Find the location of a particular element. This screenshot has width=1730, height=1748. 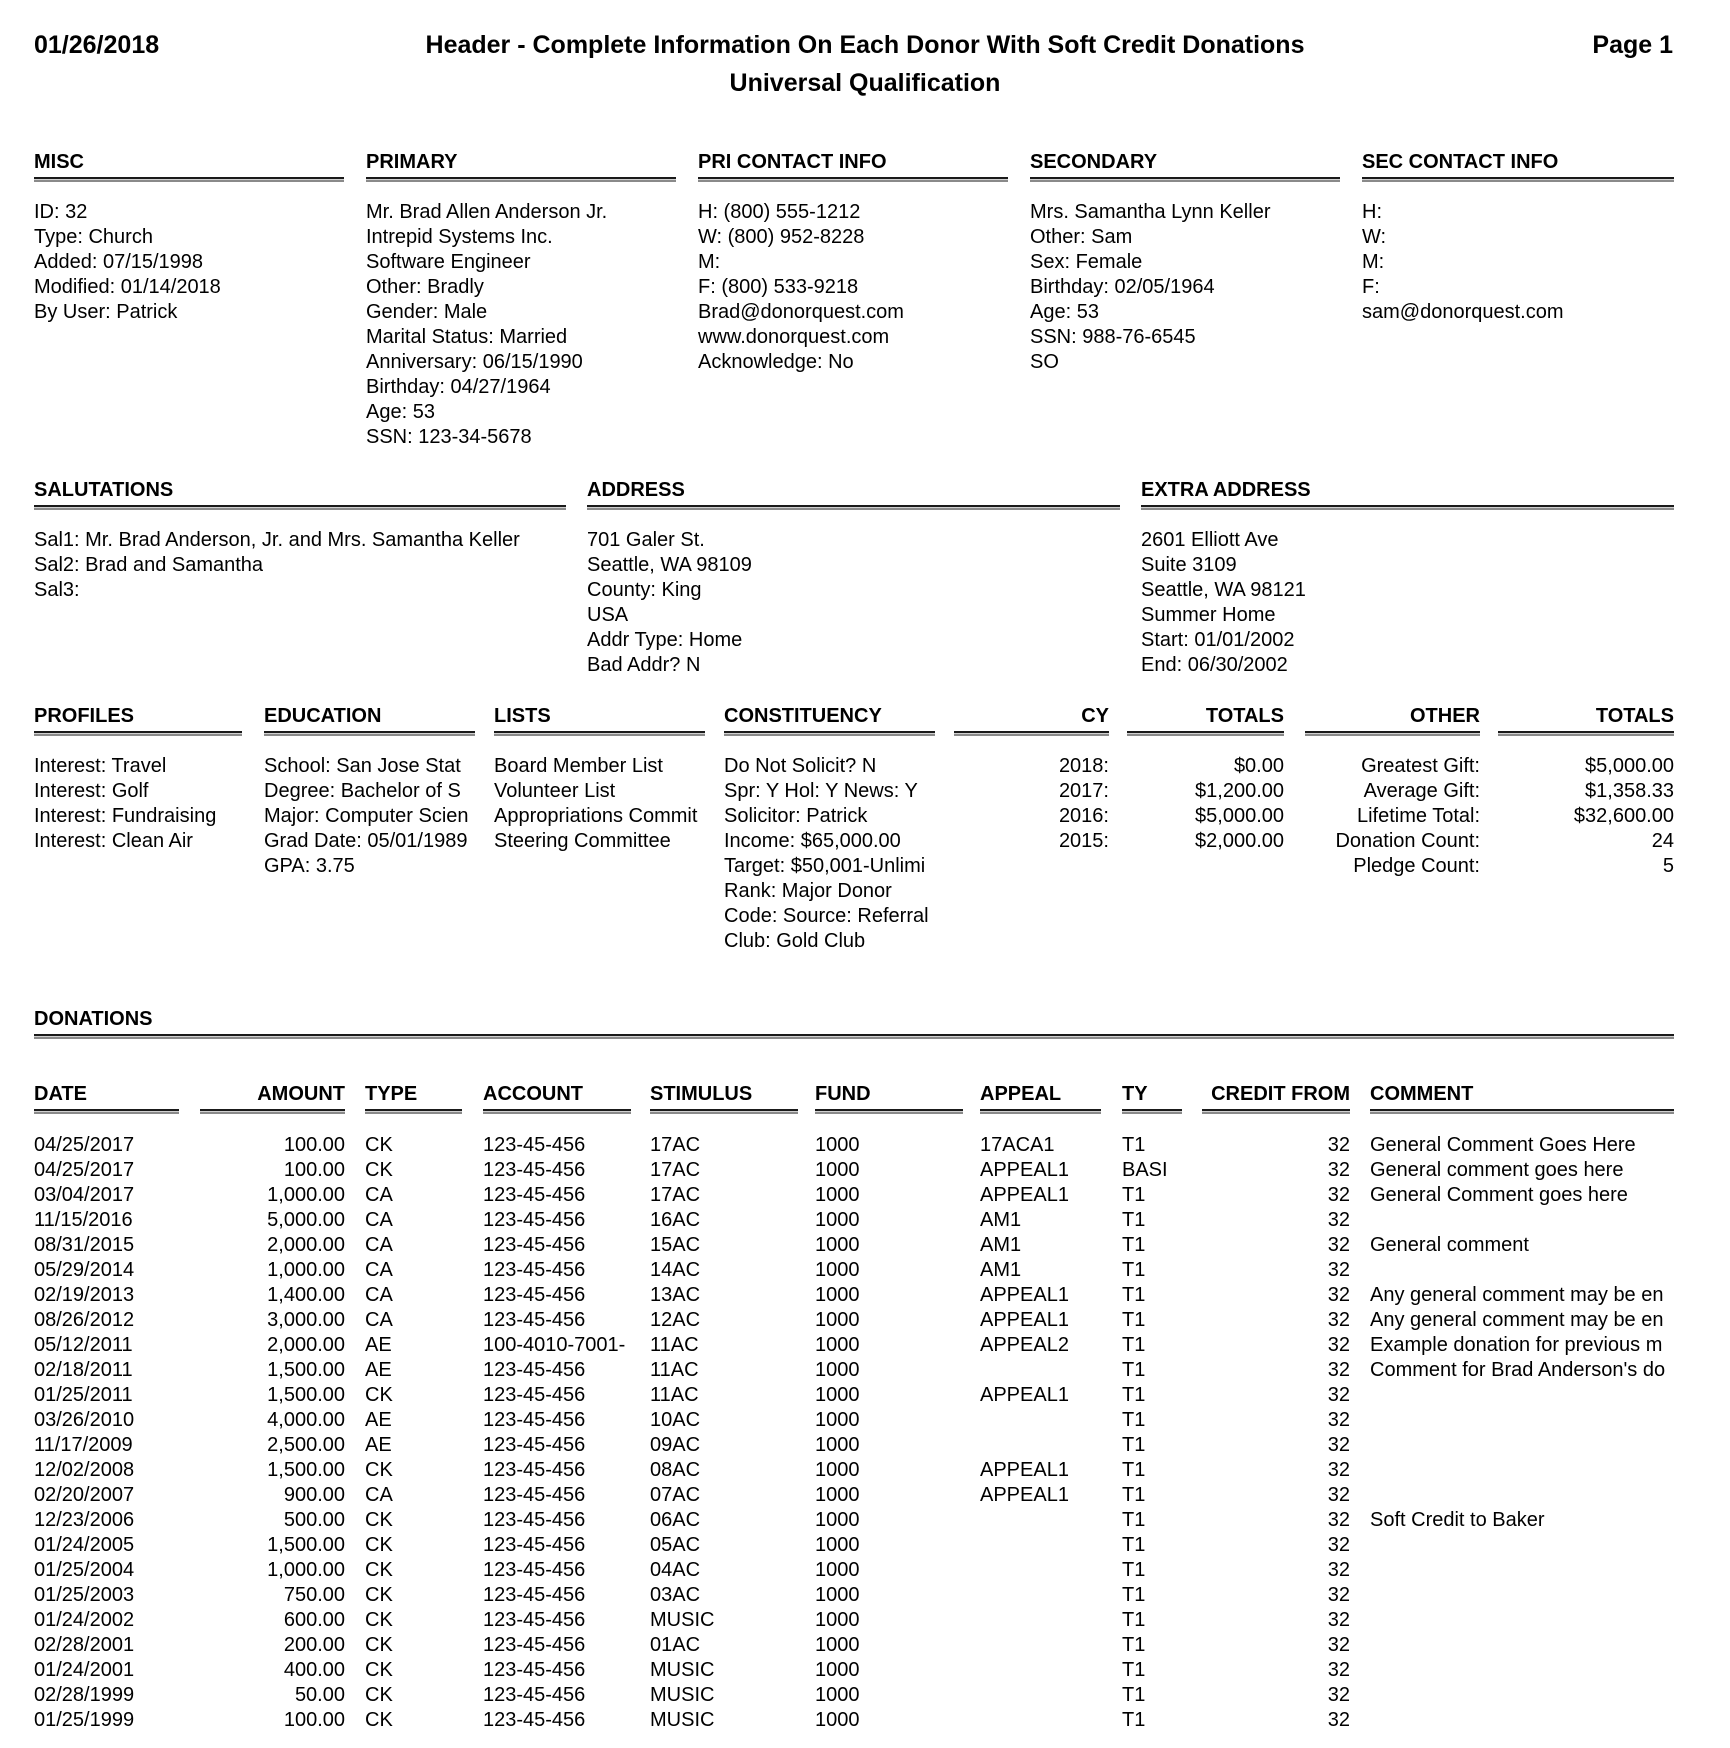

salutations-line: Sal2: Brad and Samantha is located at coordinates (149, 565).